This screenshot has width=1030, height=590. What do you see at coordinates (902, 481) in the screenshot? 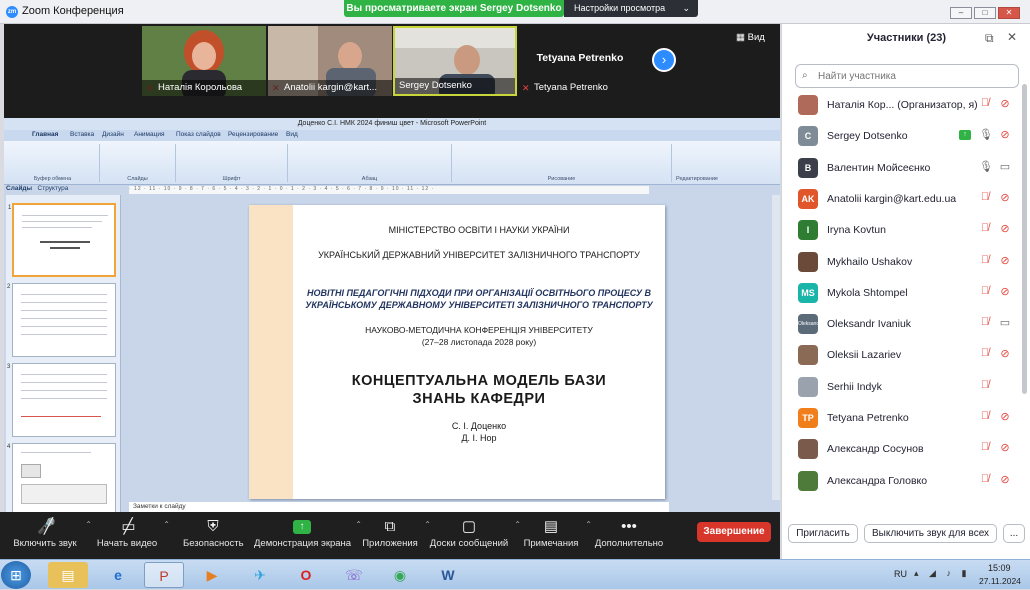
I see `participant-row: Александра Головко 🎙̸ ⊘` at bounding box center [902, 481].